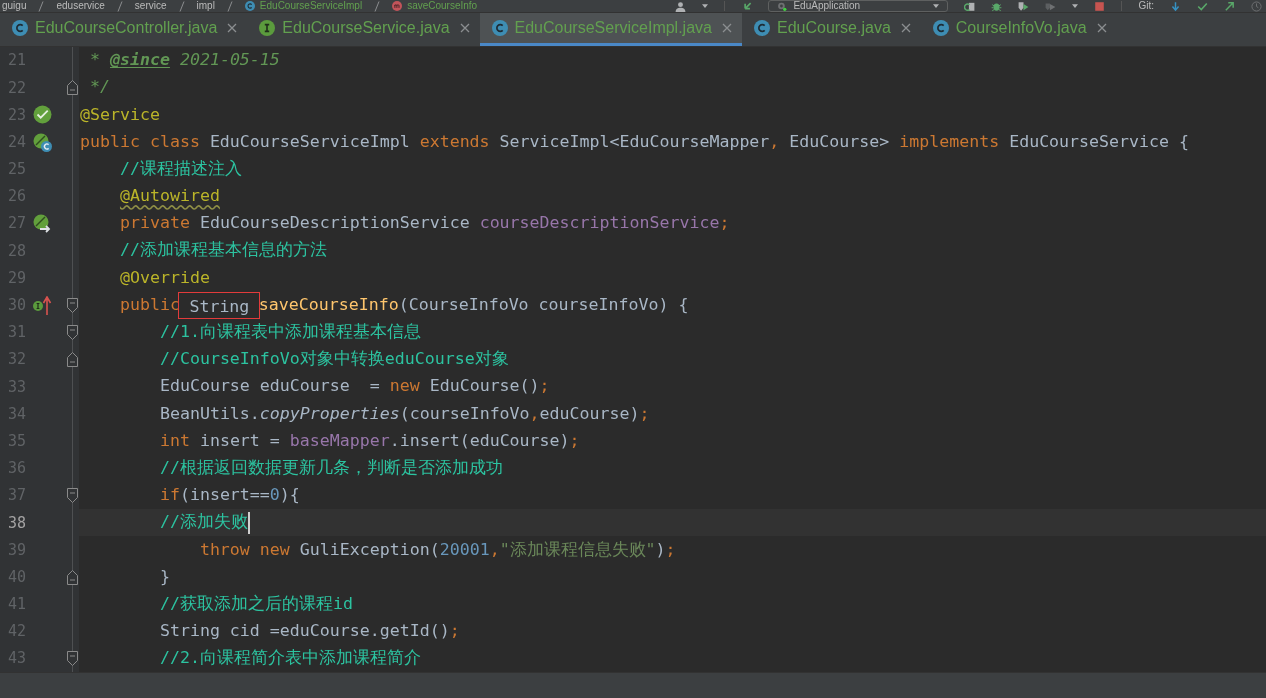 The height and width of the screenshot is (698, 1266). Describe the element at coordinates (997, 6) in the screenshot. I see `bug-icon` at that location.